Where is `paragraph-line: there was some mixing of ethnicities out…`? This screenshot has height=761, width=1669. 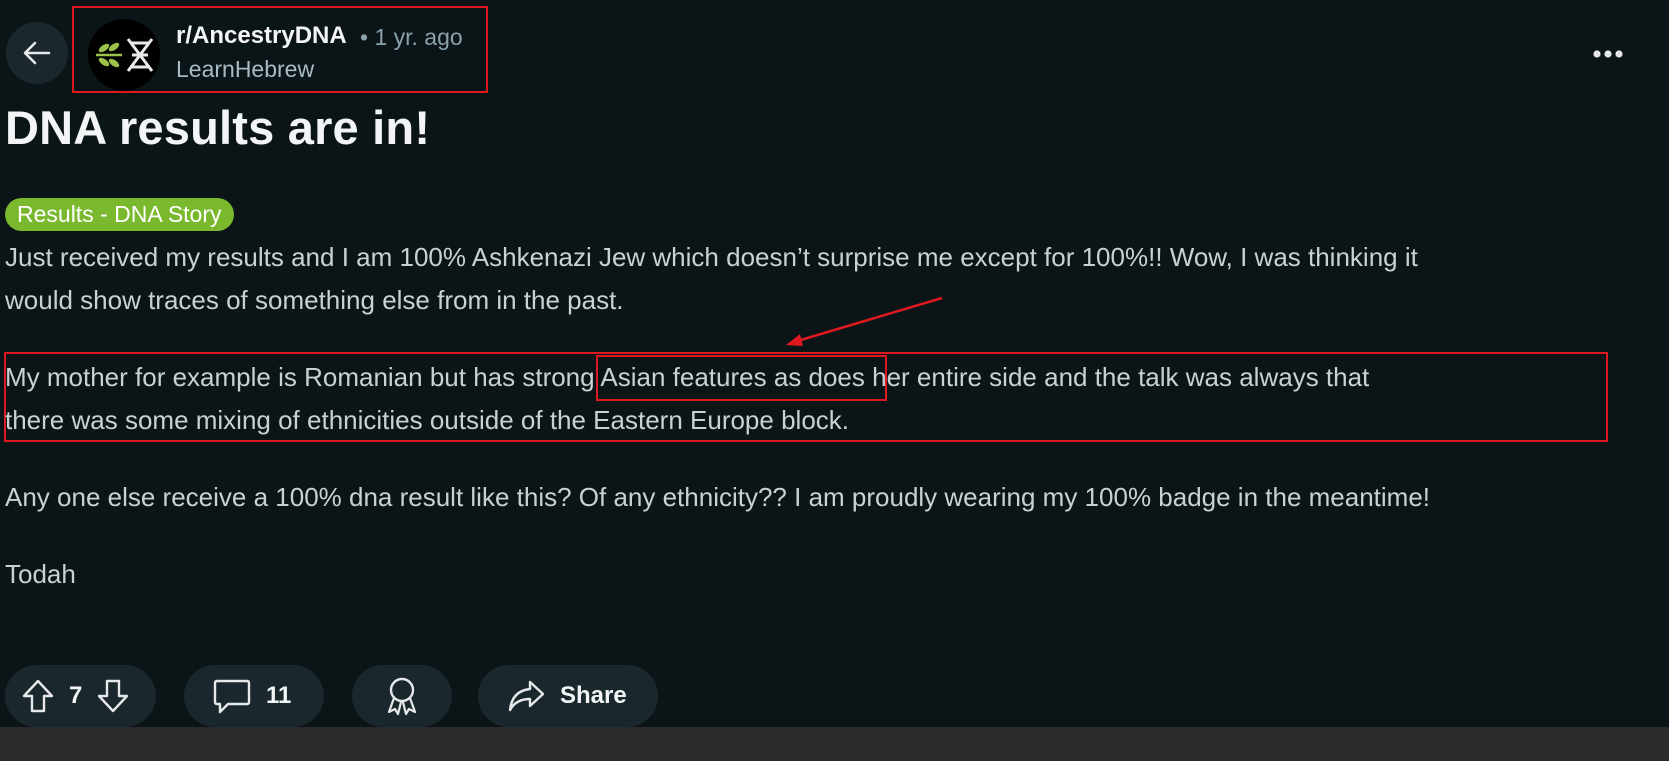 paragraph-line: there was some mixing of ethnicities out… is located at coordinates (427, 420).